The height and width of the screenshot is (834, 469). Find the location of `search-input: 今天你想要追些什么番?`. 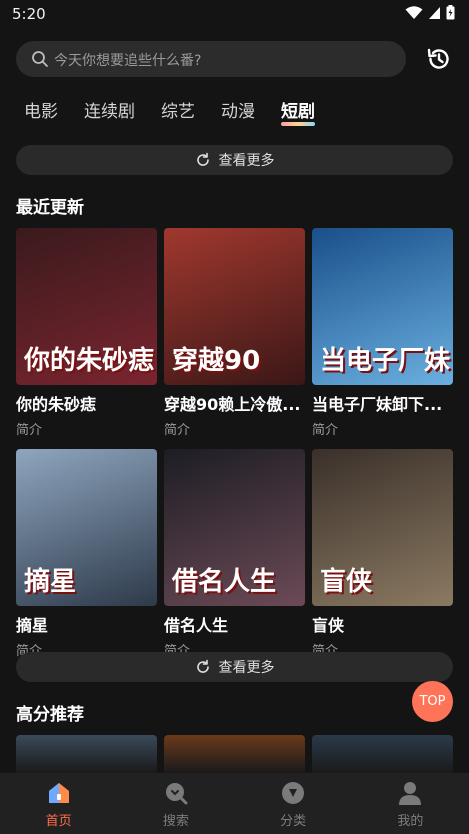

search-input: 今天你想要追些什么番? is located at coordinates (211, 59).